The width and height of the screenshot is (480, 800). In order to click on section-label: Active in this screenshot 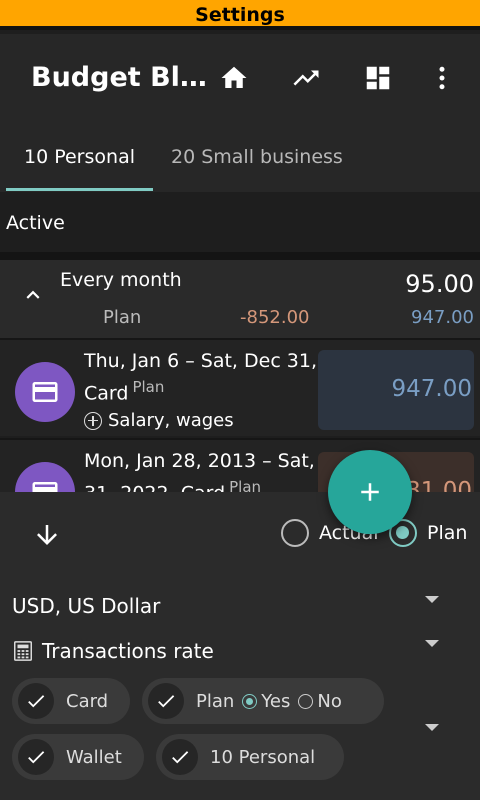, I will do `click(35, 223)`.